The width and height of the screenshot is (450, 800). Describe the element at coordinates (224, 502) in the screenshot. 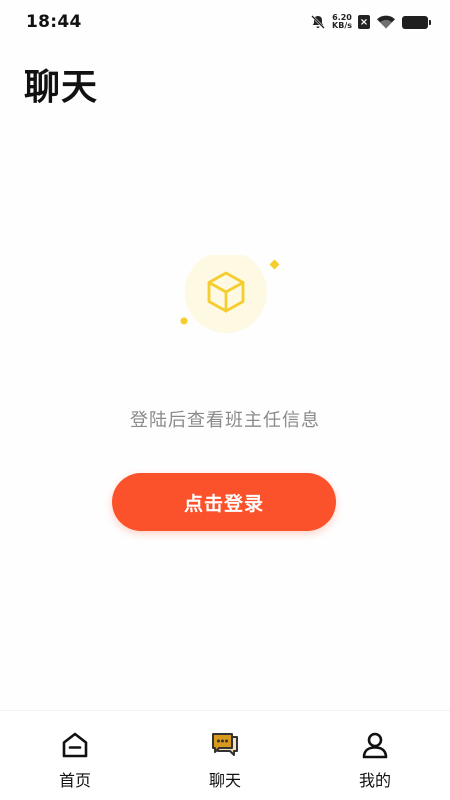

I see `login-button: 点击登录` at that location.